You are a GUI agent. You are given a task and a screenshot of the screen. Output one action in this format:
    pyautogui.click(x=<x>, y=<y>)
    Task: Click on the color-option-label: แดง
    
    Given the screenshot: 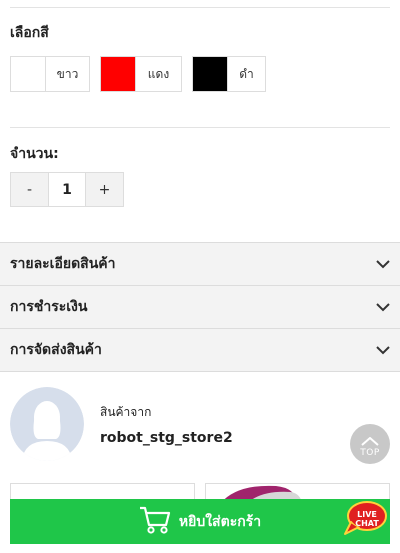 What is the action you would take?
    pyautogui.click(x=158, y=73)
    